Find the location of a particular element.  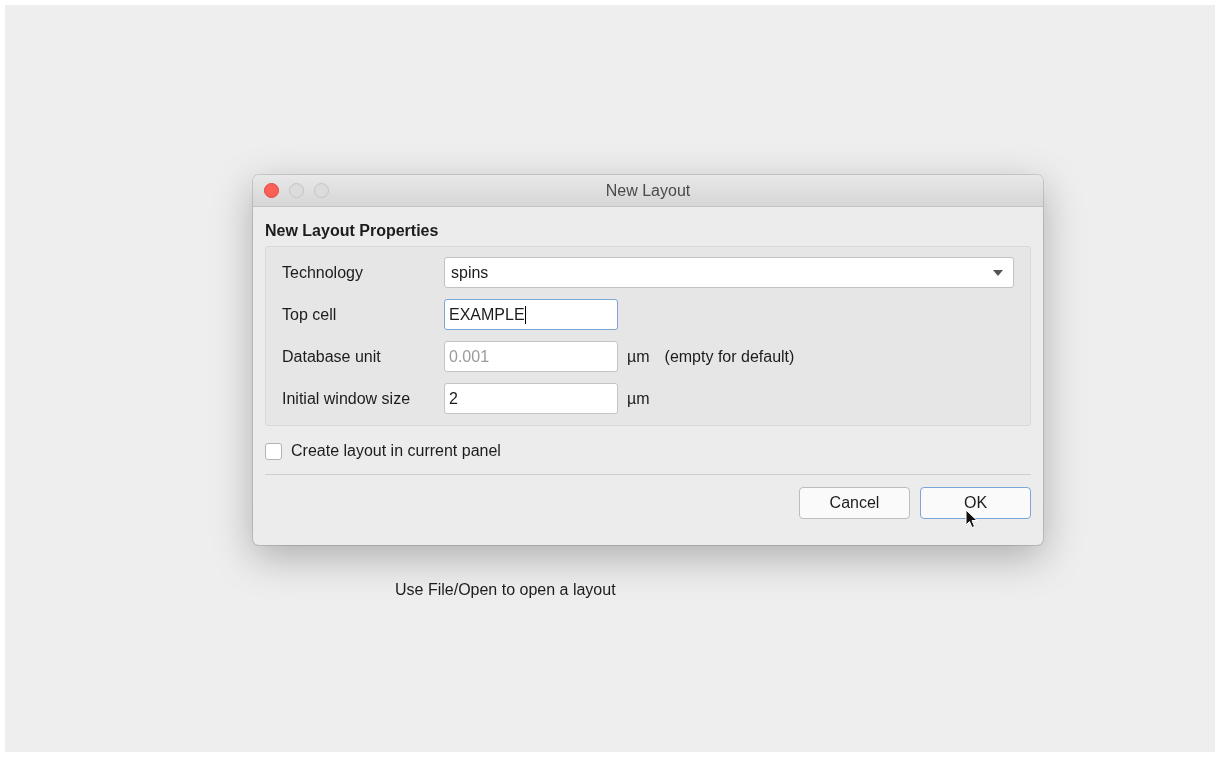

input-field: EXAMPLE is located at coordinates (531, 314).